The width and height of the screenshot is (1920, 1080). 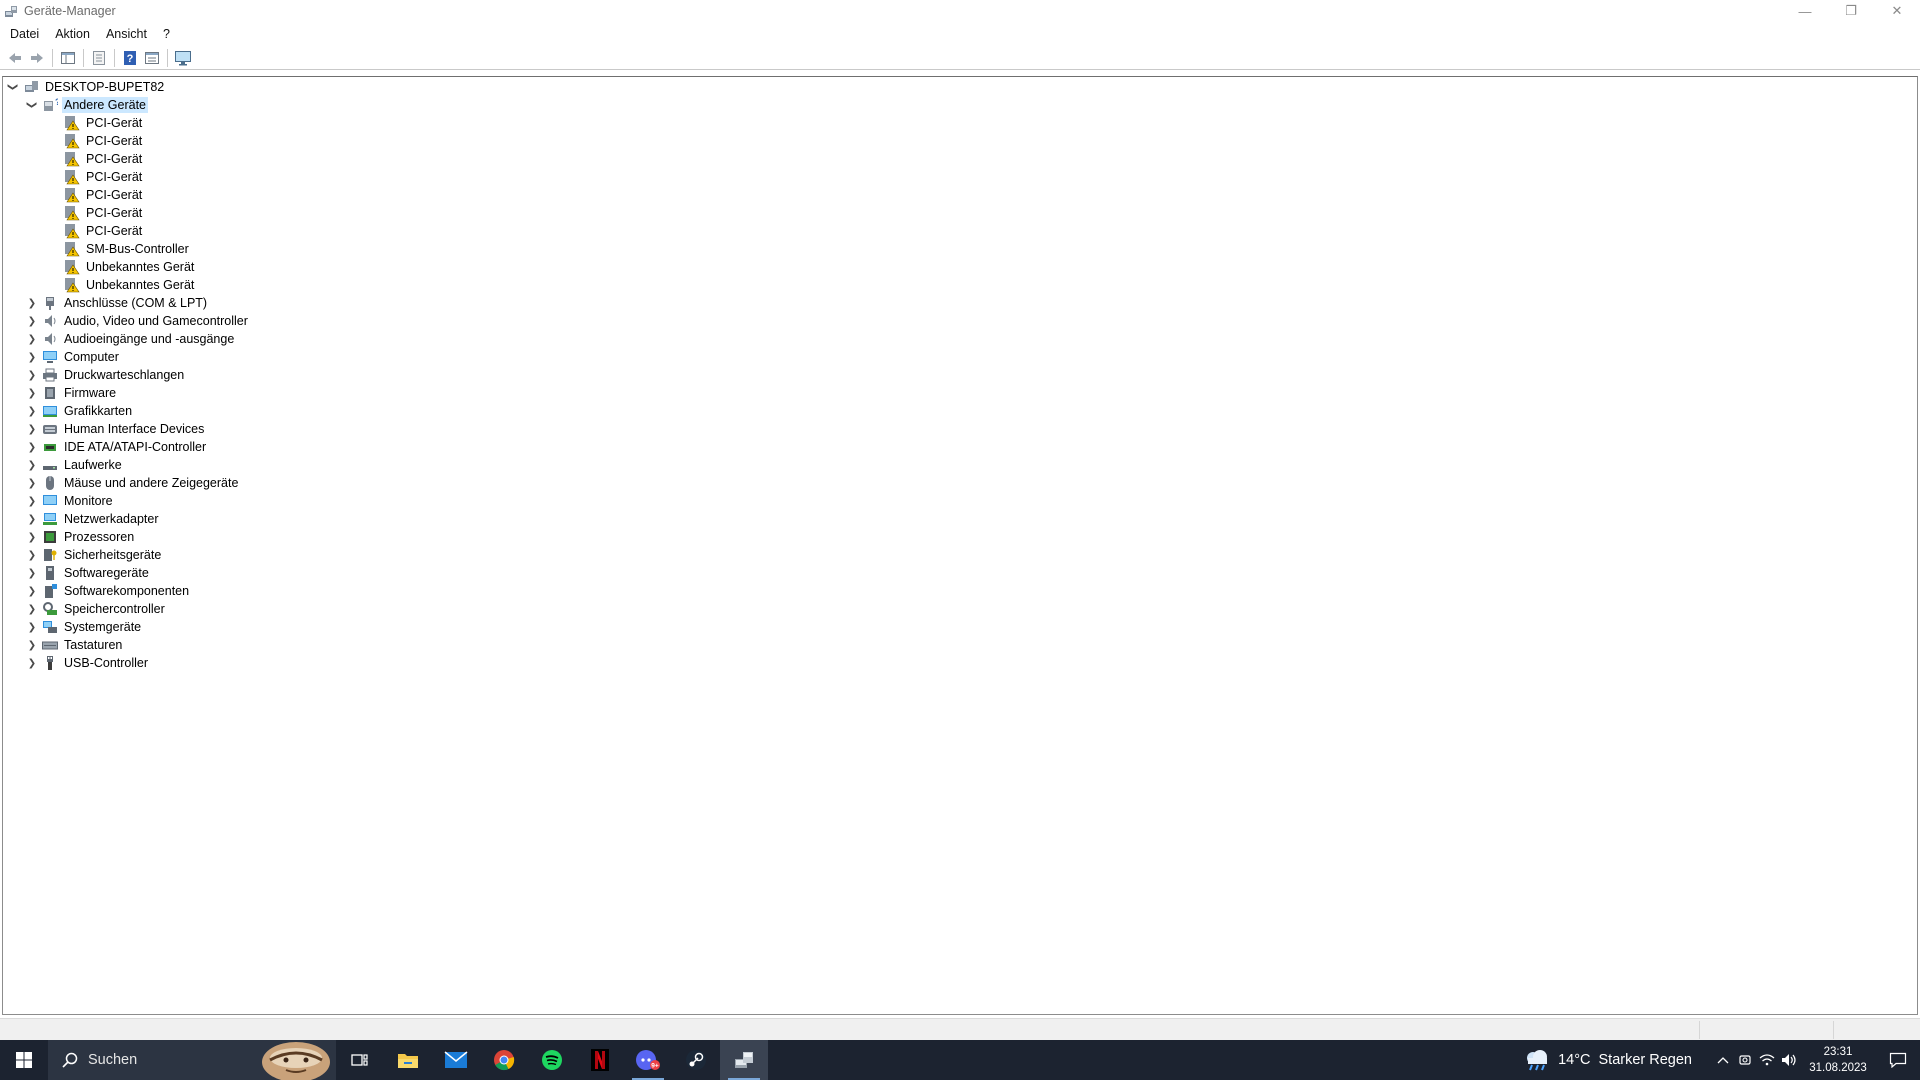 I want to click on tree-category-netzwerkadapter: ❯ Netzwerkadapter, so click(x=93, y=519).